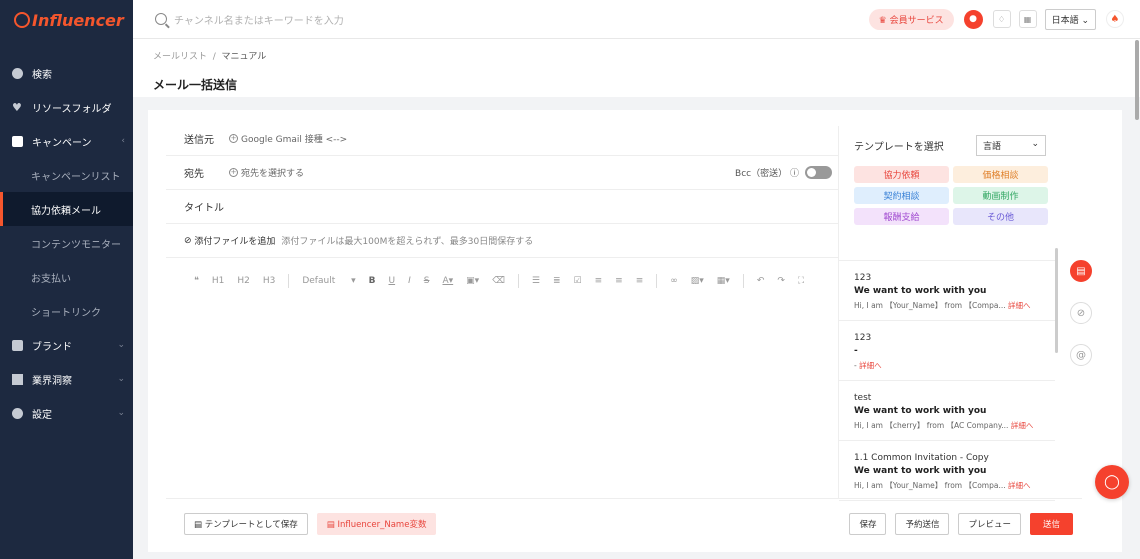  I want to click on align-left-icon: ≡, so click(599, 281).